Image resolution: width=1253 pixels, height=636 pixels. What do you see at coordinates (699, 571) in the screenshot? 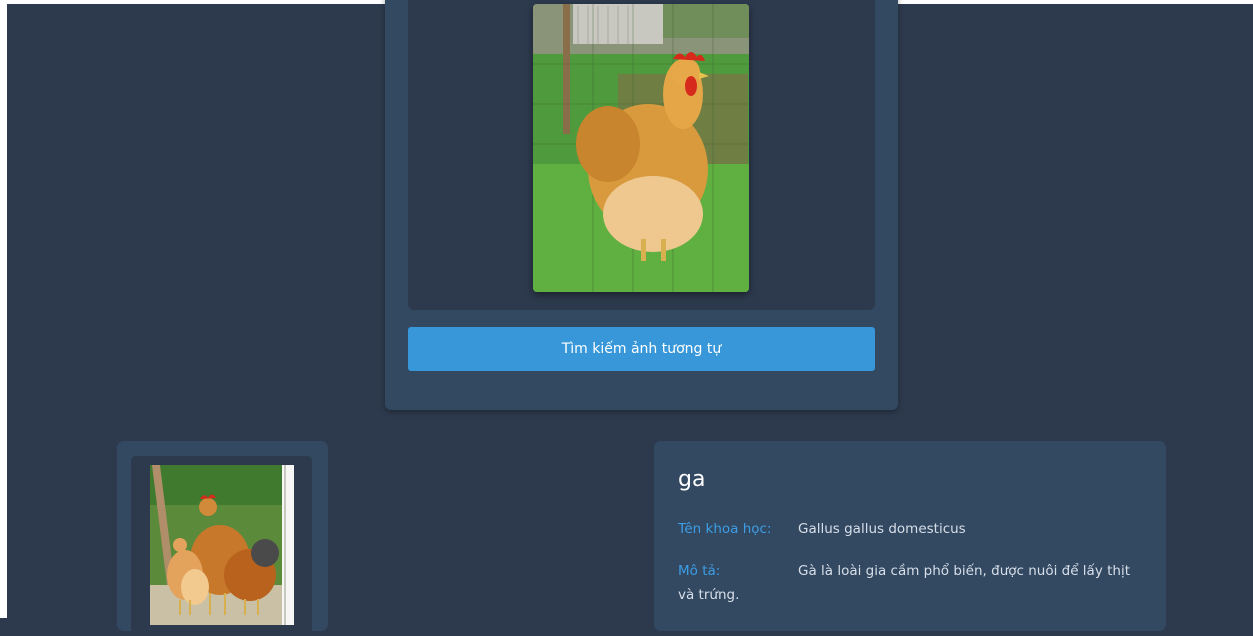
I see `description-label: Mô tả:` at bounding box center [699, 571].